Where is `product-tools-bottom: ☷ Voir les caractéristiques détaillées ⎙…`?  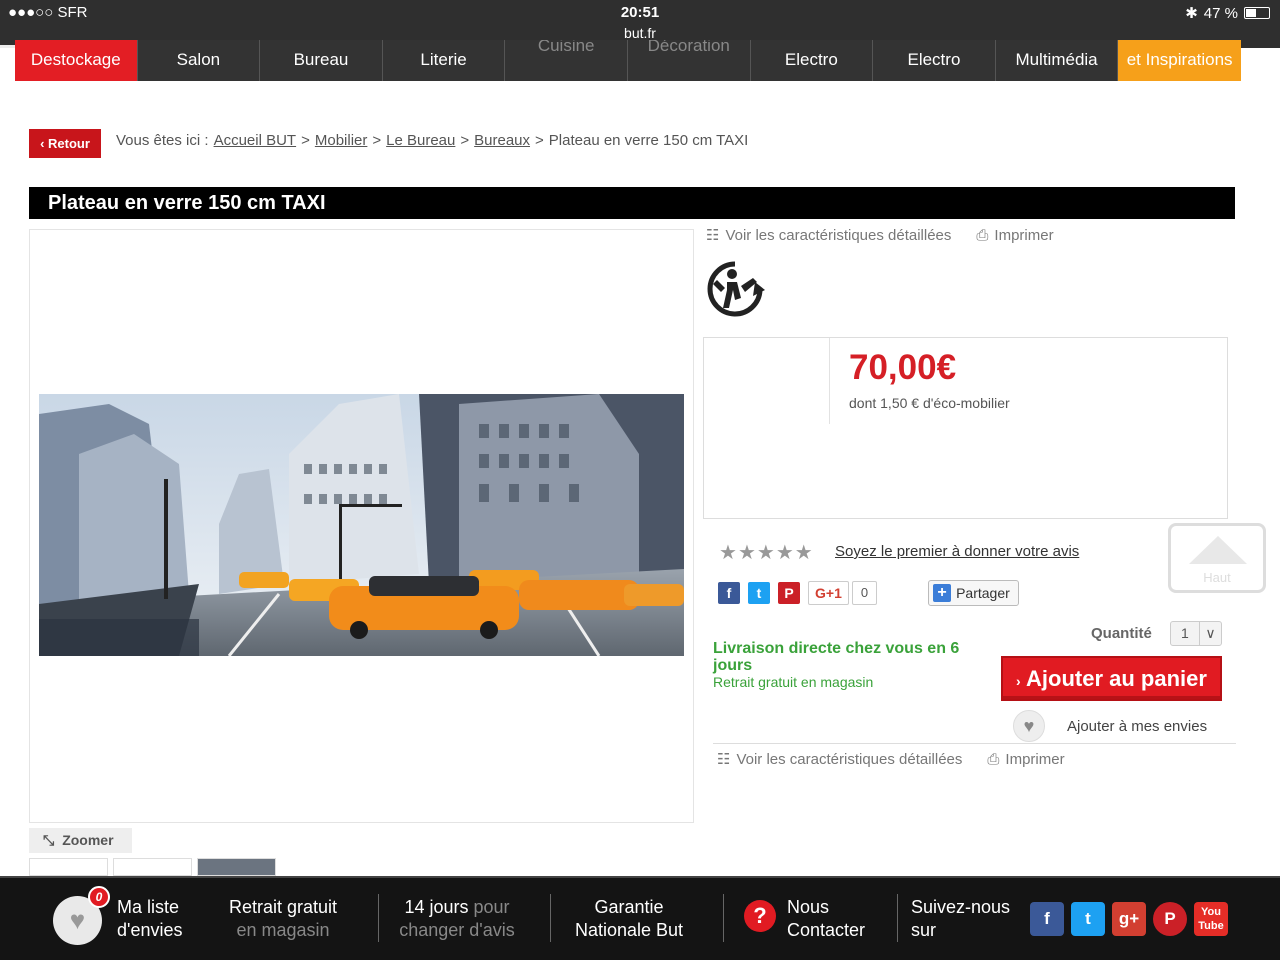 product-tools-bottom: ☷ Voir les caractéristiques détaillées ⎙… is located at coordinates (891, 759).